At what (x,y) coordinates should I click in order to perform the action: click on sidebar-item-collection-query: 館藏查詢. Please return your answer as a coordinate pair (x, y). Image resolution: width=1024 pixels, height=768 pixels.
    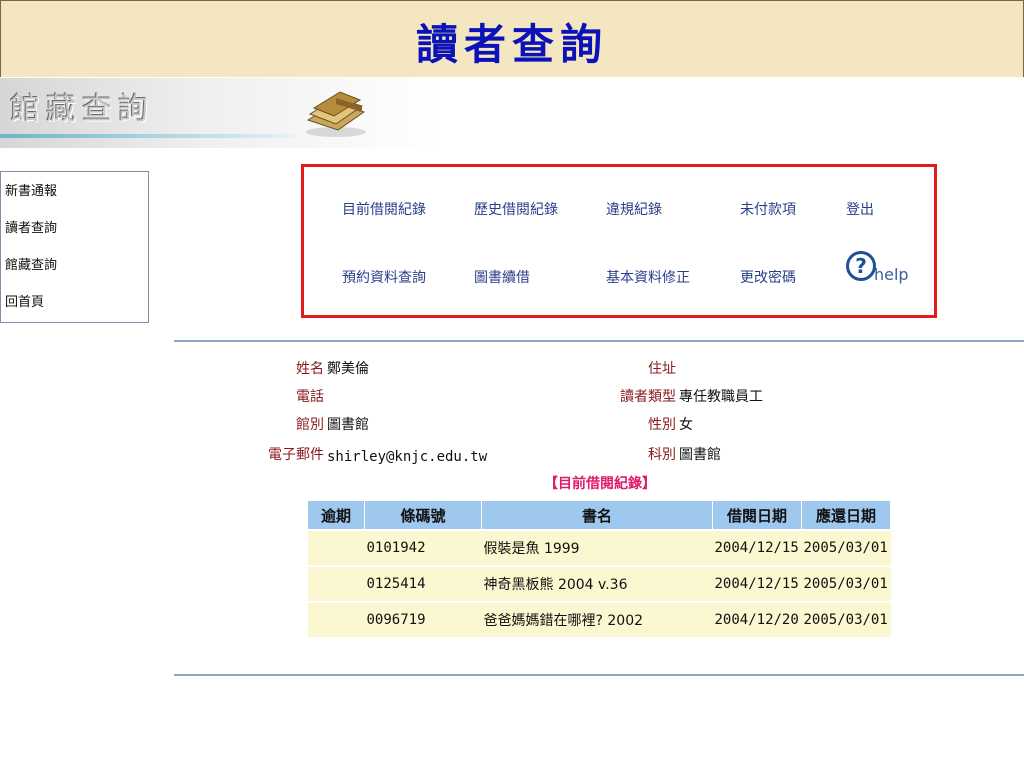
    Looking at the image, I should click on (31, 263).